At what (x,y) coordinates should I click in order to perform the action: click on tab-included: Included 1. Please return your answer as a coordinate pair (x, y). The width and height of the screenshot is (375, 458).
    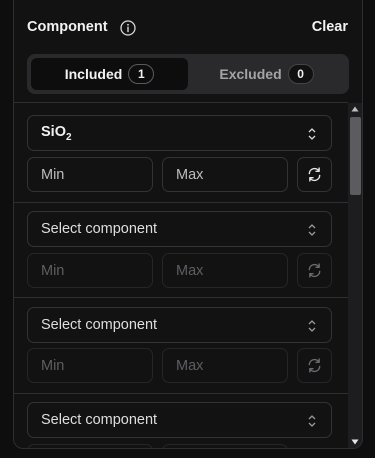
    Looking at the image, I should click on (109, 74).